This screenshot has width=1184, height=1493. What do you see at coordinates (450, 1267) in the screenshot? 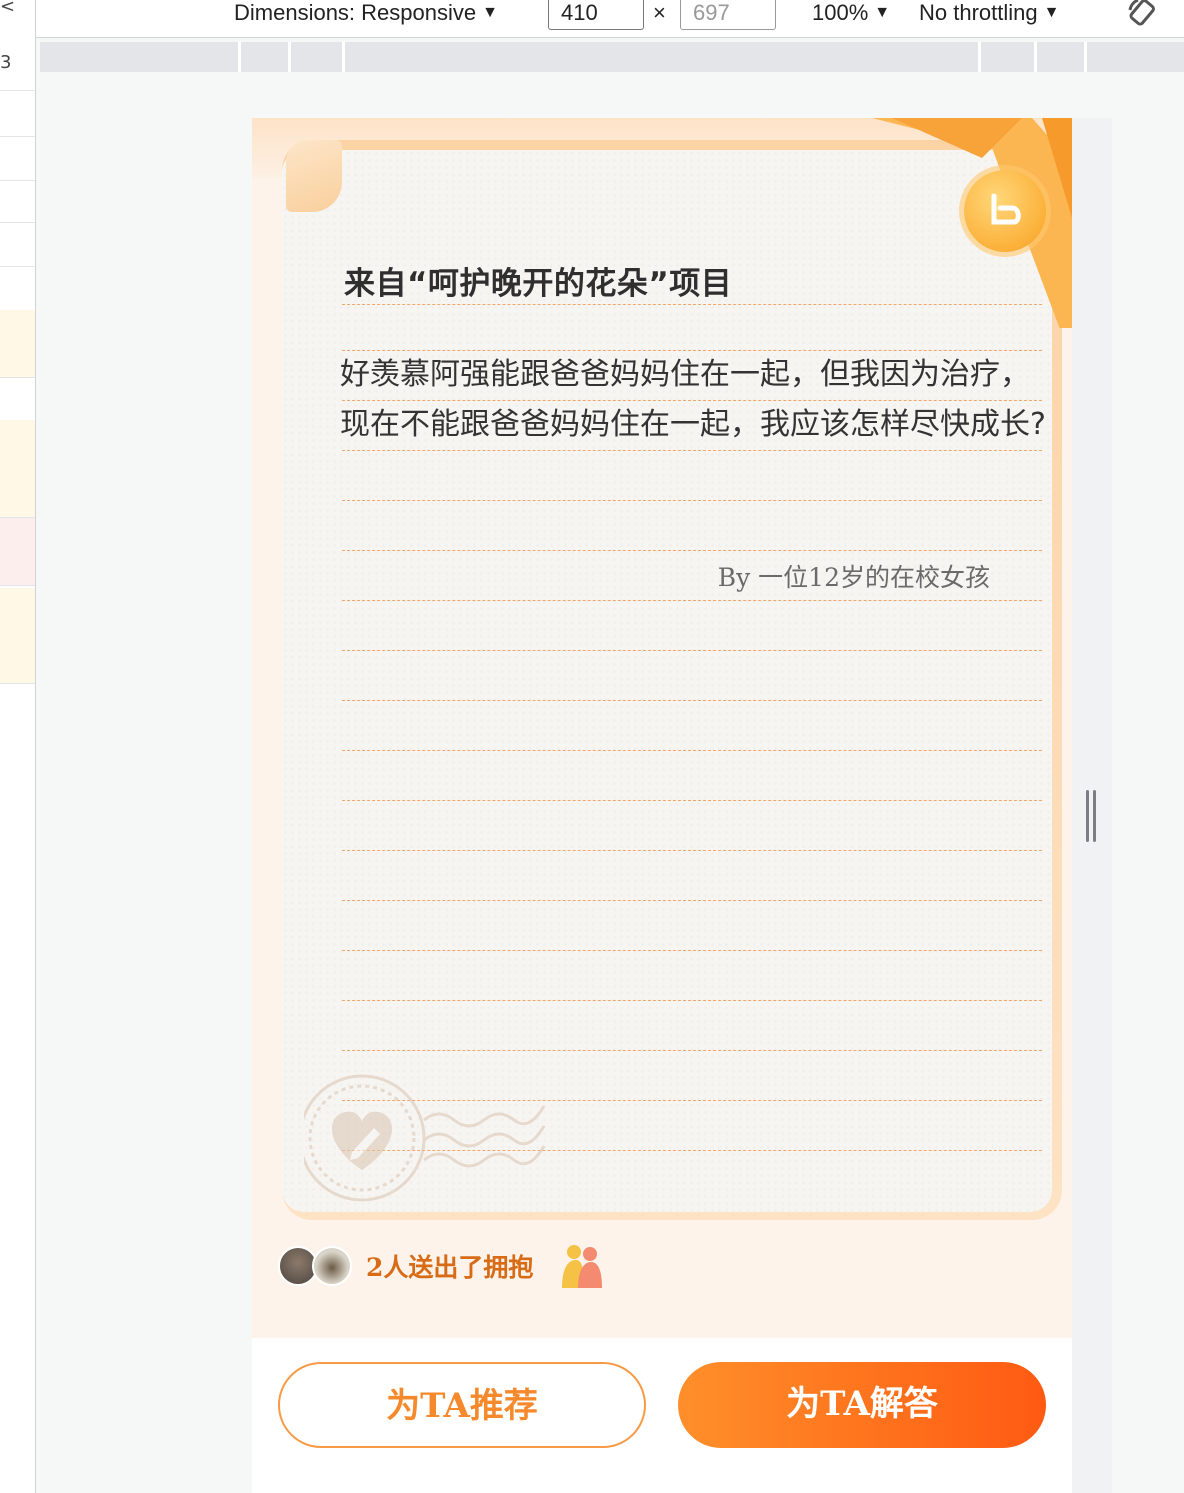
I see `hug-count-text: 2人送出了拥抱` at bounding box center [450, 1267].